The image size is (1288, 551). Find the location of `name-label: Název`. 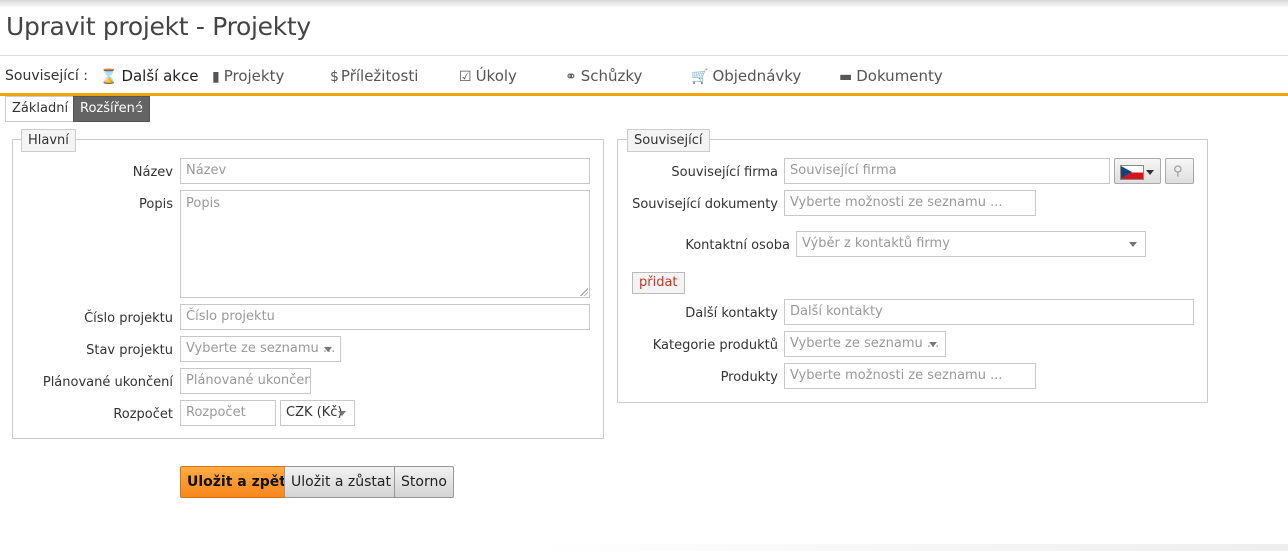

name-label: Název is located at coordinates (152, 172).